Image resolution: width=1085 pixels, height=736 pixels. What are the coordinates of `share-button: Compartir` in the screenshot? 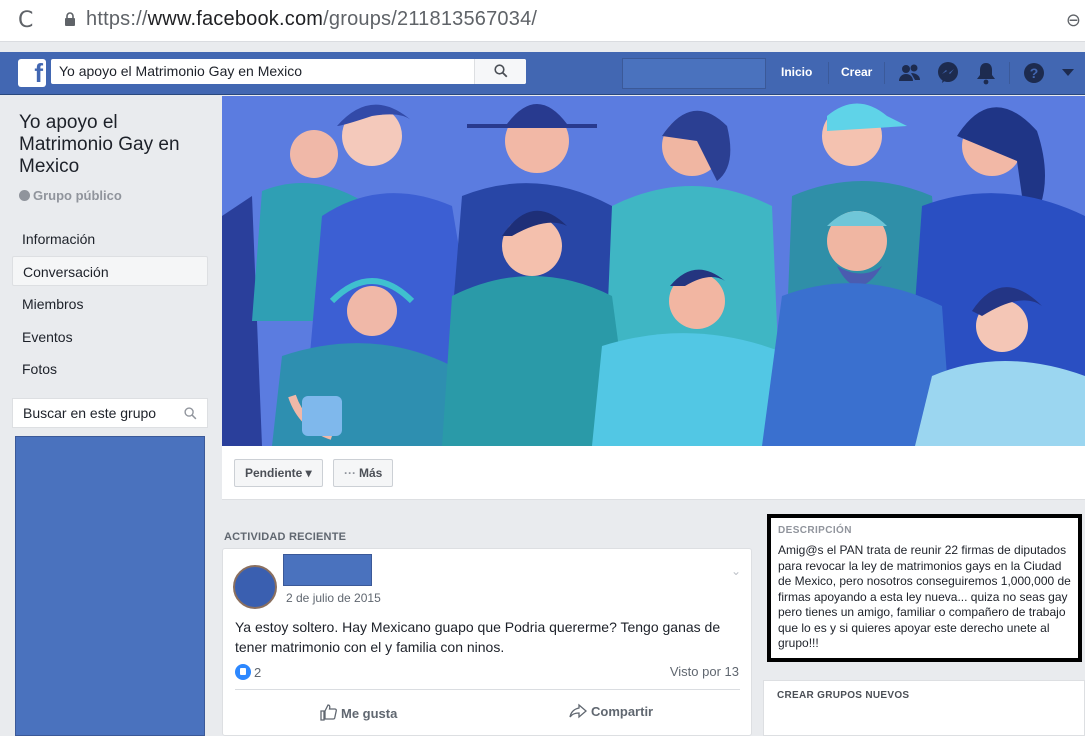 It's located at (611, 711).